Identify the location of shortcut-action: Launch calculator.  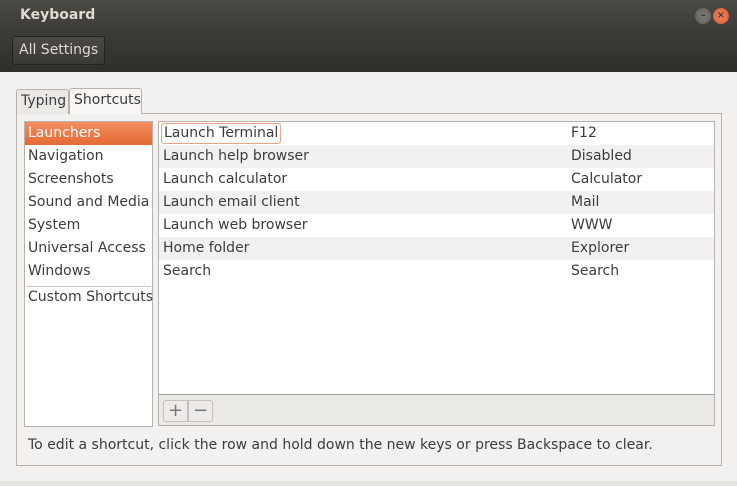
(225, 179).